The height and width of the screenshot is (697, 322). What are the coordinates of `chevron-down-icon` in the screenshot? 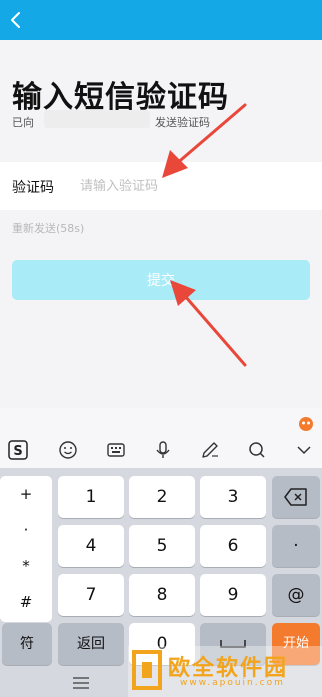 It's located at (304, 450).